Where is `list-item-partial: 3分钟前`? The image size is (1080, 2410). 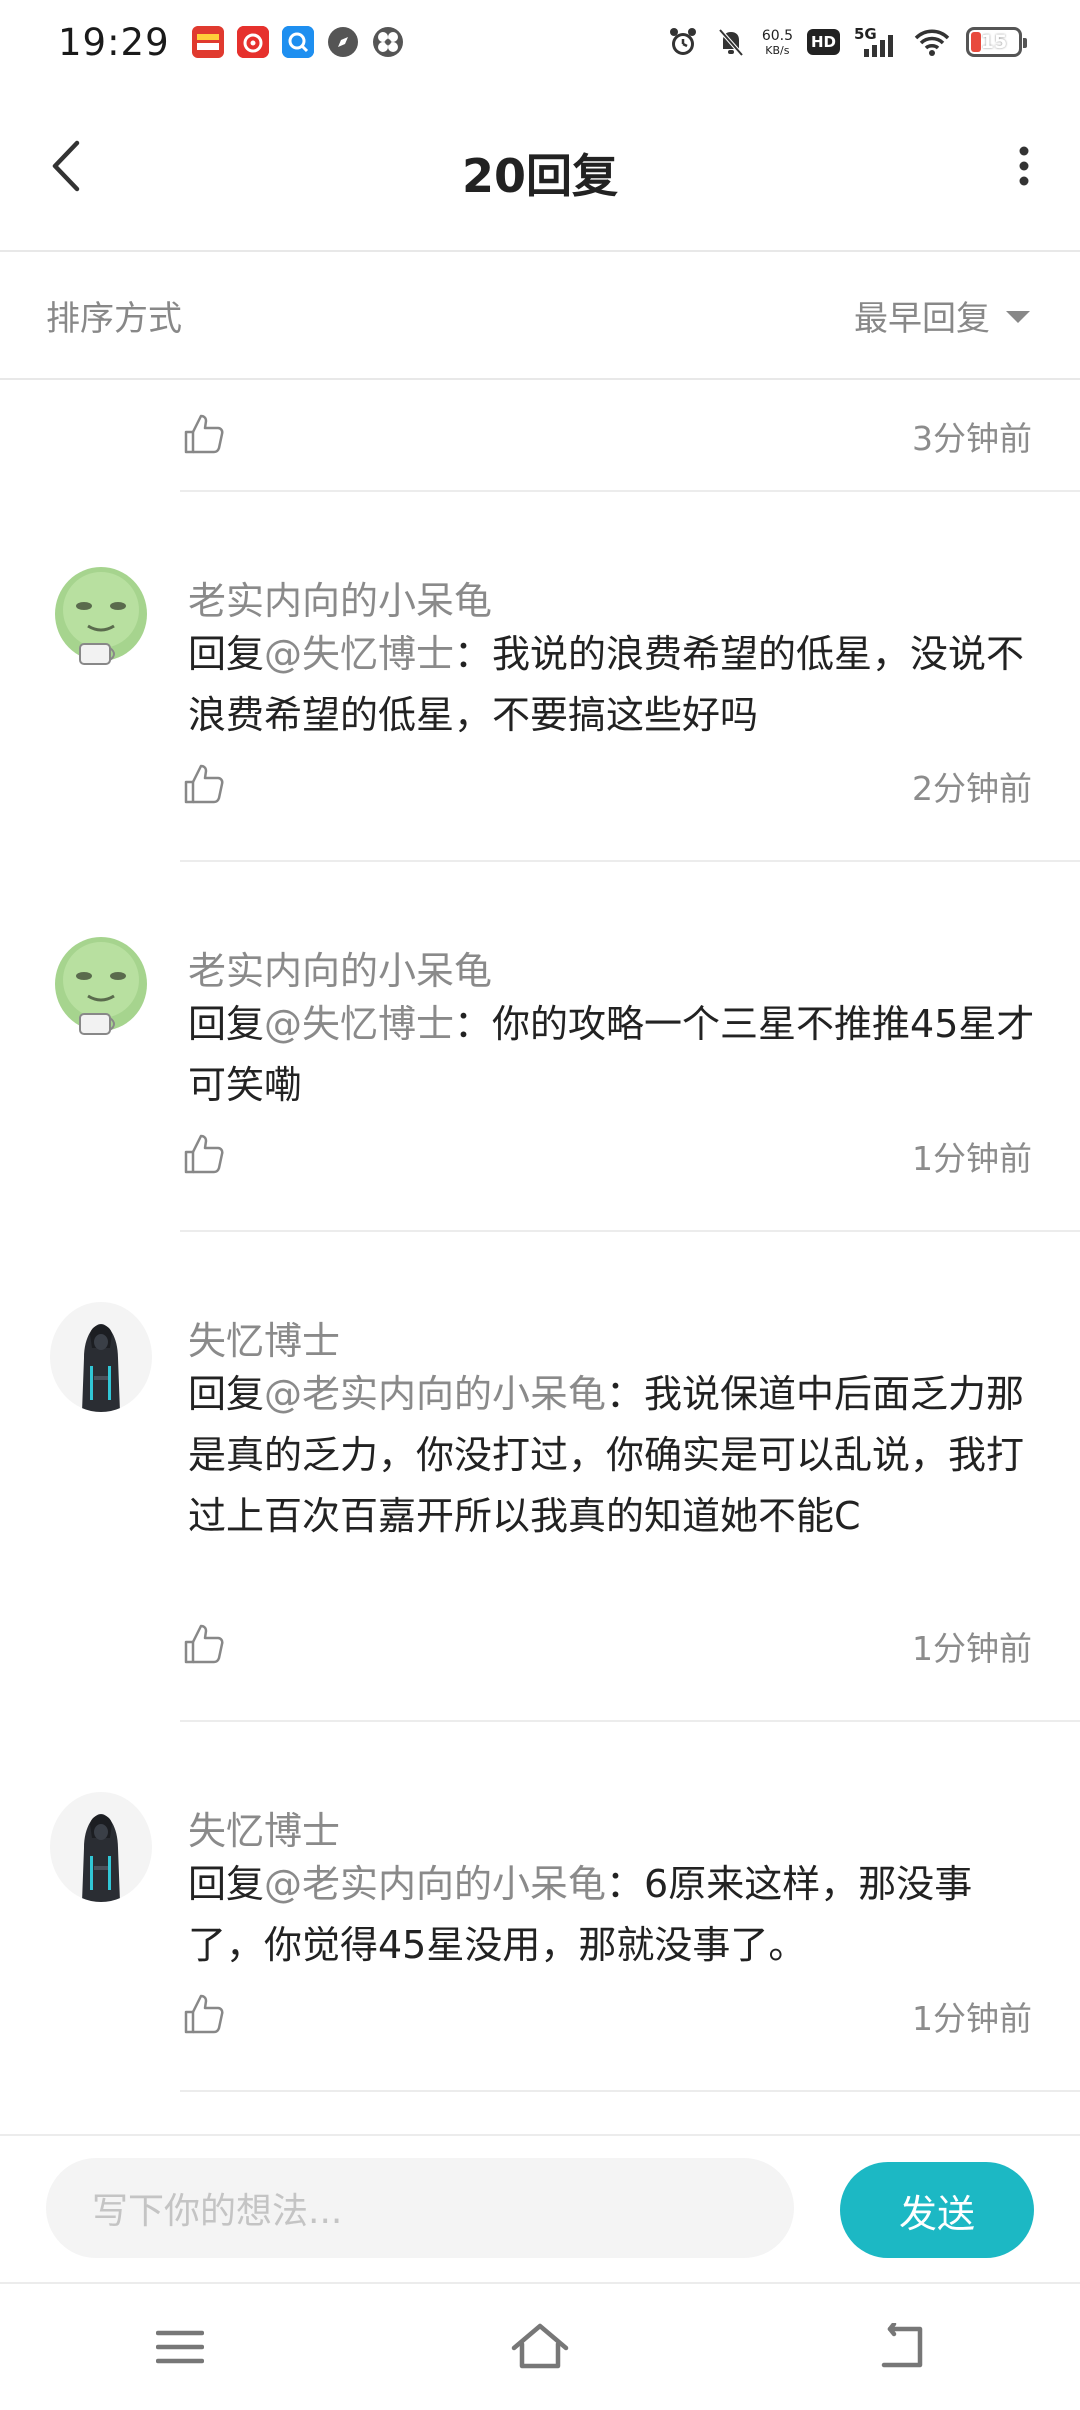 list-item-partial: 3分钟前 is located at coordinates (630, 436).